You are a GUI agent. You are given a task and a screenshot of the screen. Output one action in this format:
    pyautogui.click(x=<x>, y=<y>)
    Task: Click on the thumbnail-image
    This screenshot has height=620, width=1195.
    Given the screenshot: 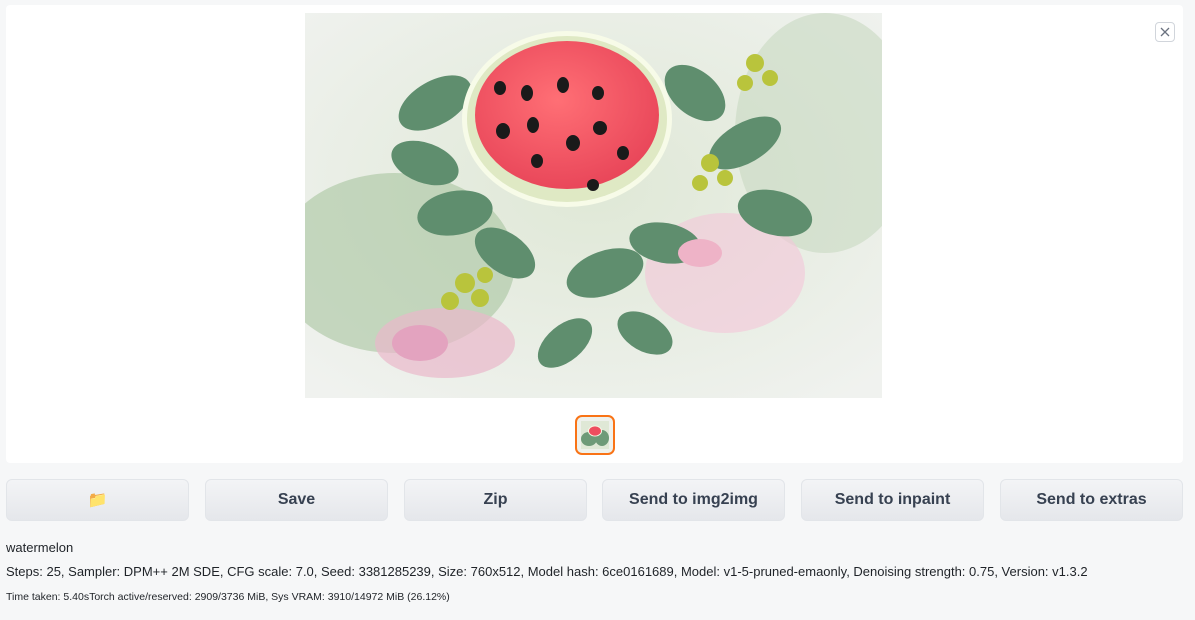 What is the action you would take?
    pyautogui.click(x=595, y=435)
    